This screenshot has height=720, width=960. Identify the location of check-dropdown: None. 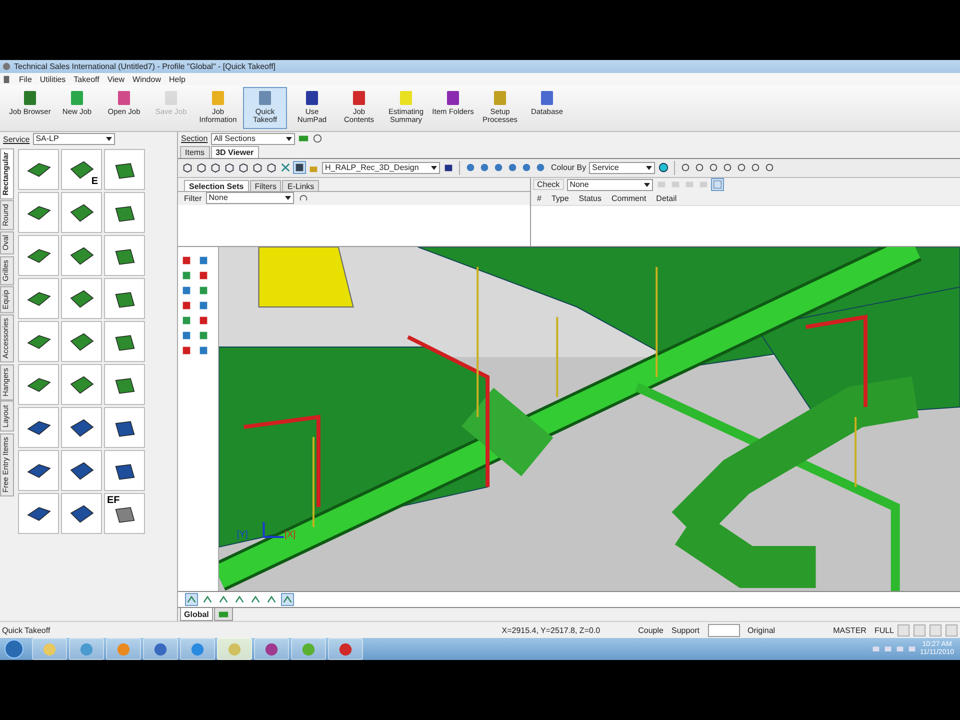
(609, 184).